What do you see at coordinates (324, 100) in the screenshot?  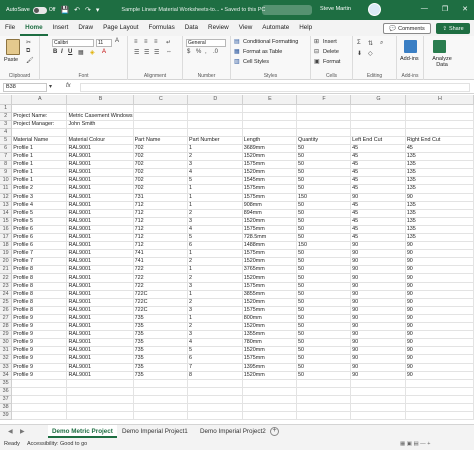 I see `column-header-f: F` at bounding box center [324, 100].